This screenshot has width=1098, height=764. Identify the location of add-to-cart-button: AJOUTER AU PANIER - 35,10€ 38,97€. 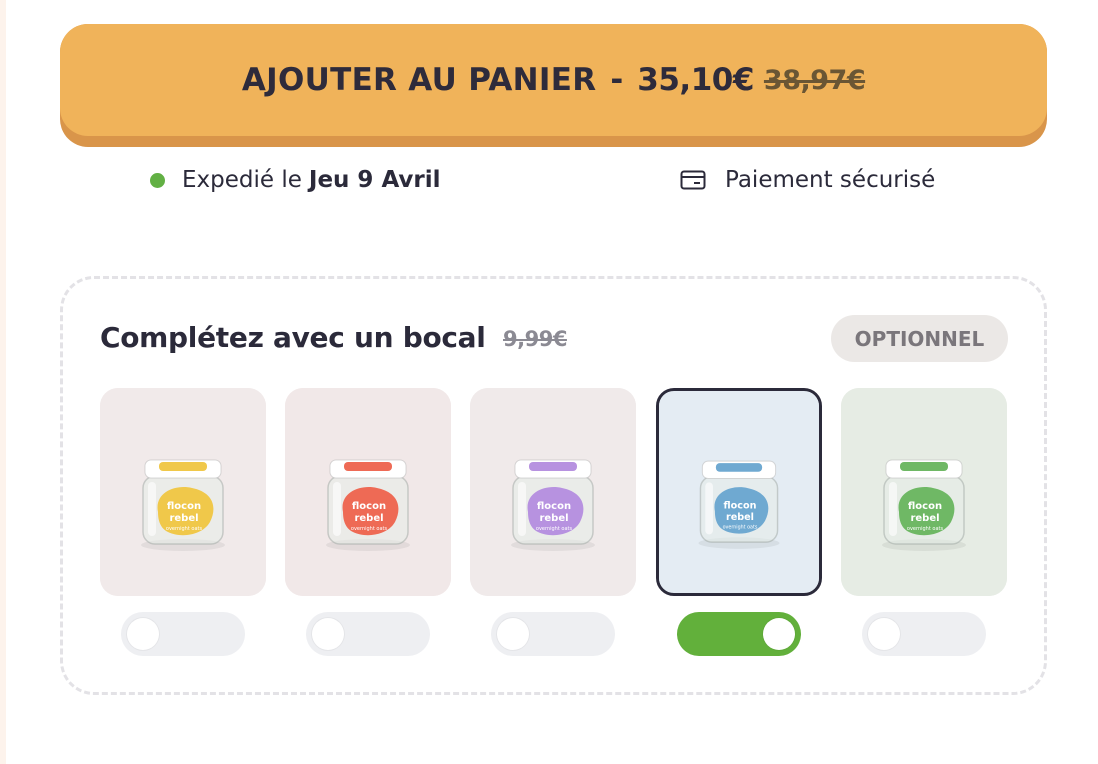
(553, 85).